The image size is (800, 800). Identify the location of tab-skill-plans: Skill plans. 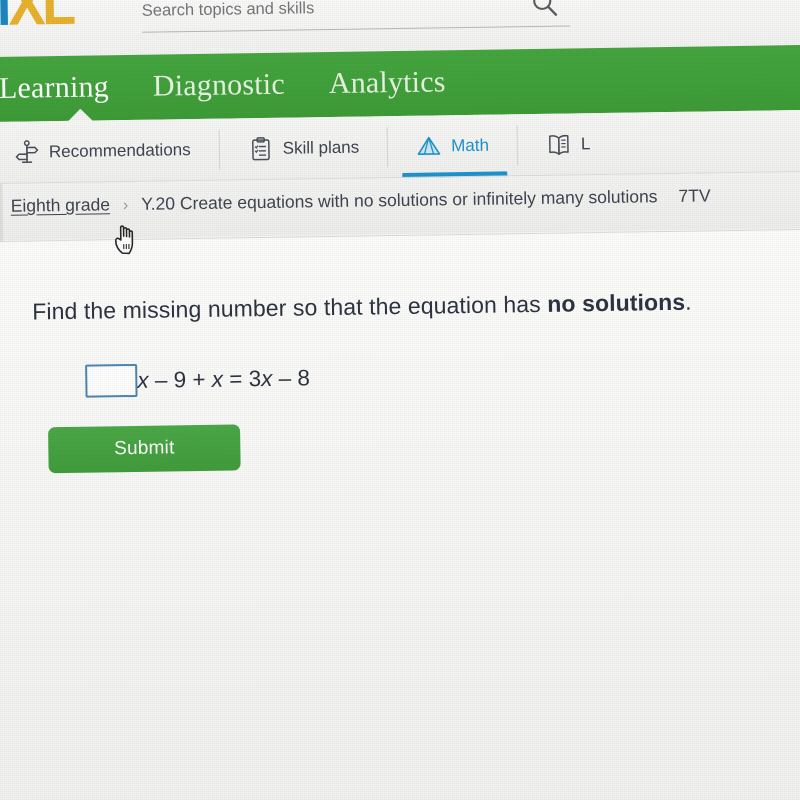
(303, 148).